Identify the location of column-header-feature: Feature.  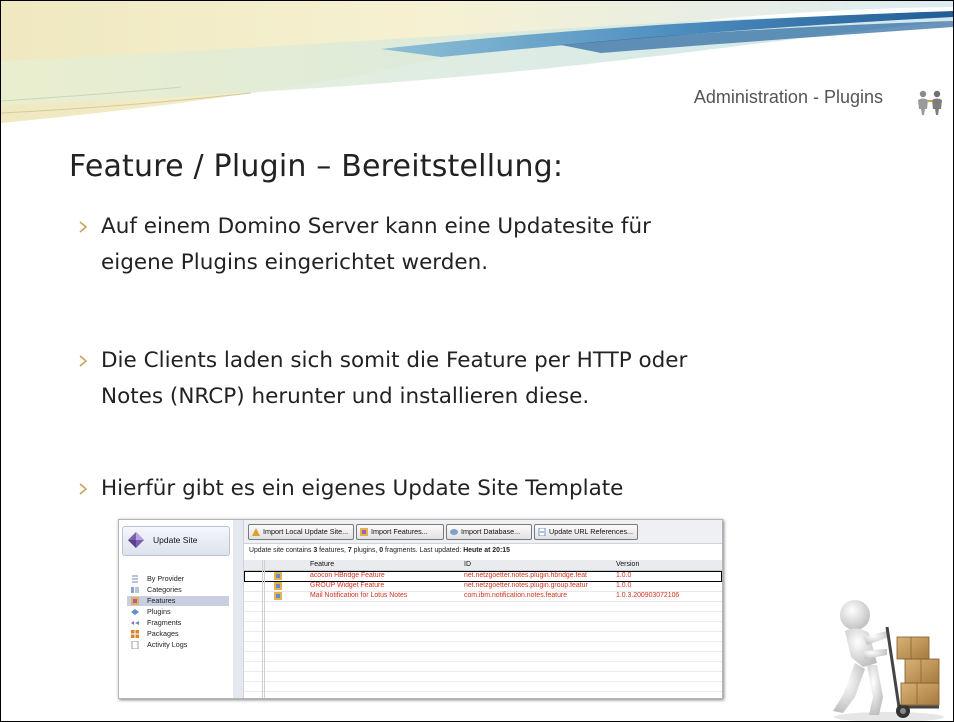
(322, 564).